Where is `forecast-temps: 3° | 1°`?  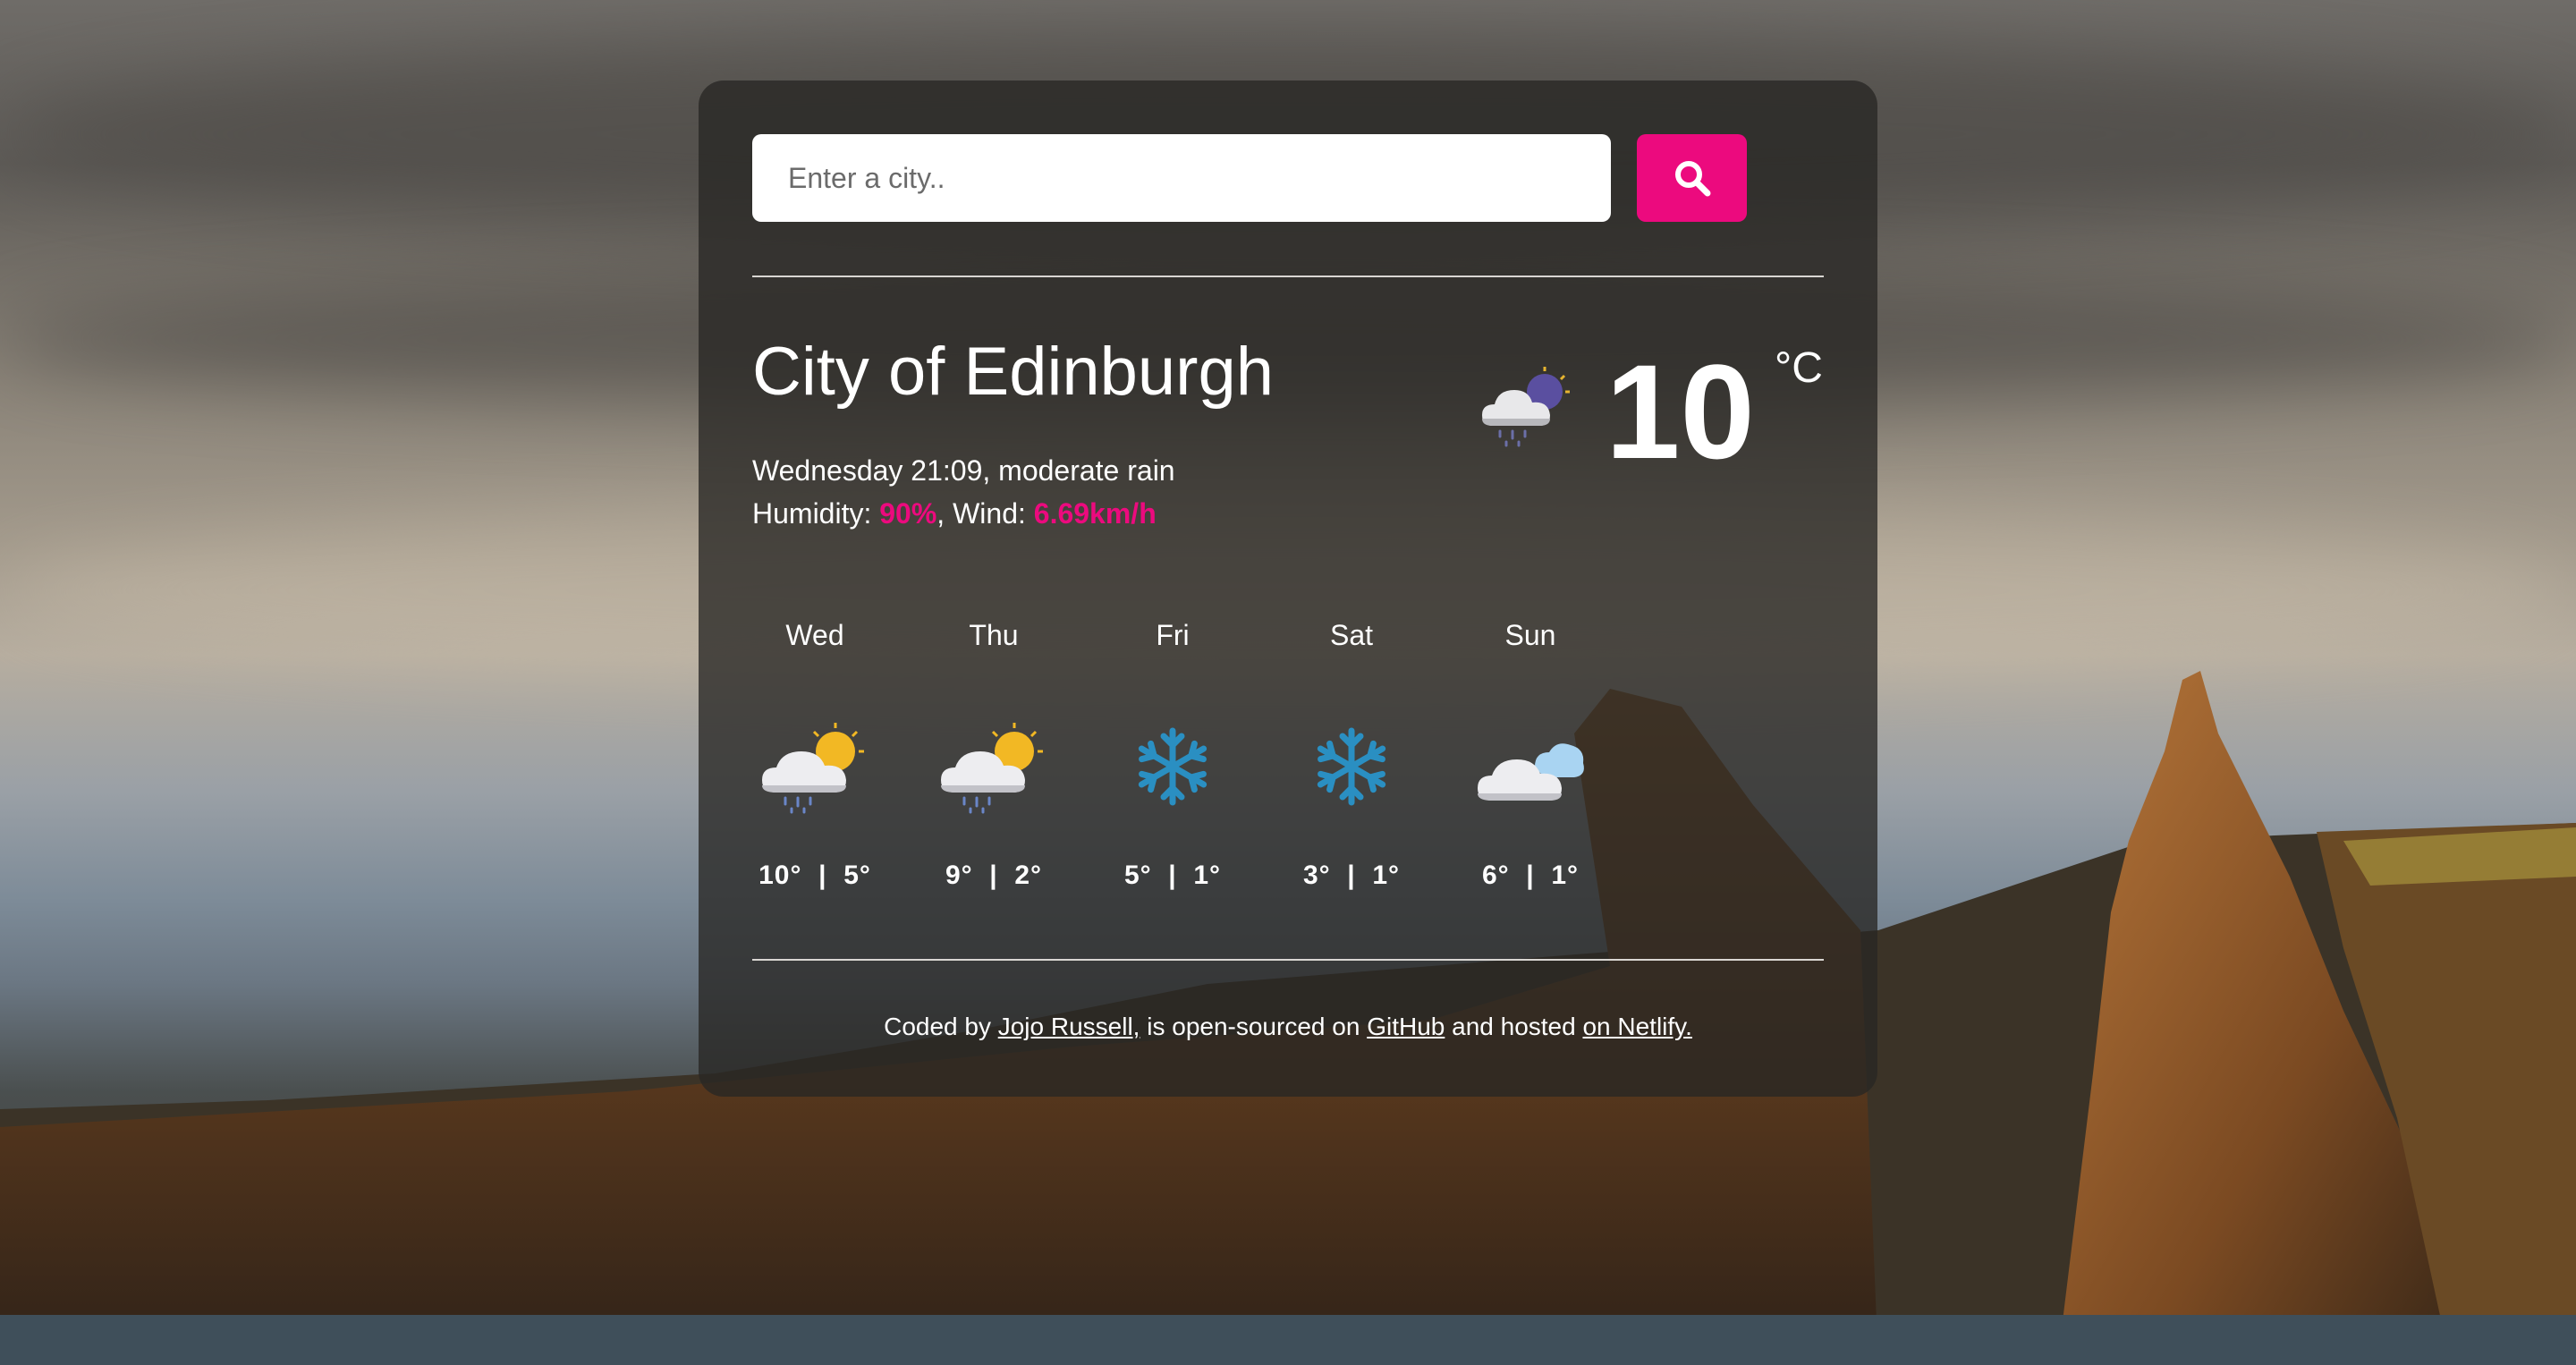 forecast-temps: 3° | 1° is located at coordinates (1351, 876).